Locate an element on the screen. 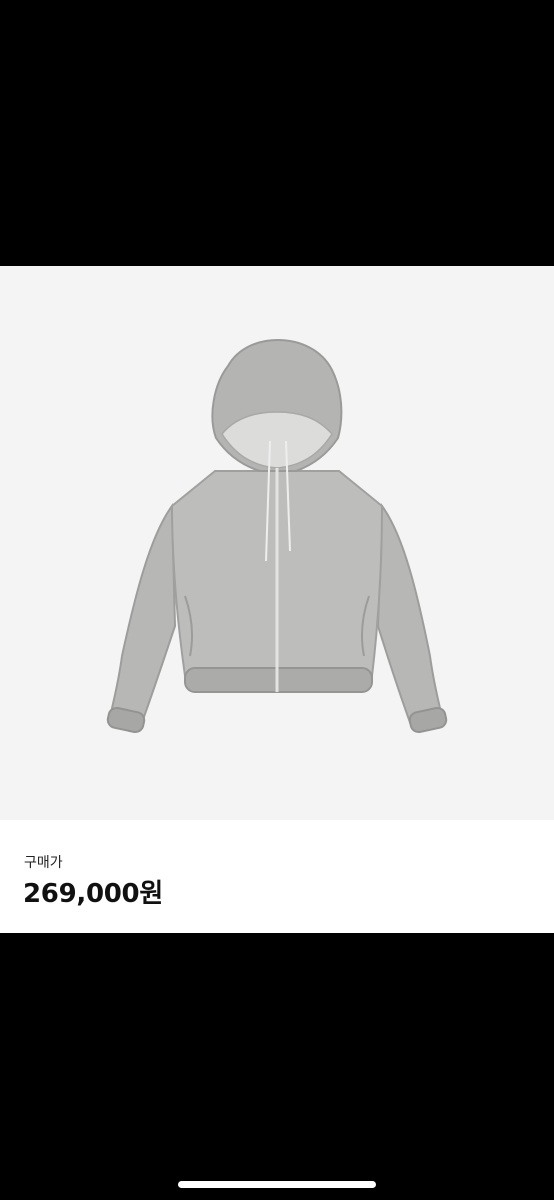  price-label: 구매가 is located at coordinates (43, 863).